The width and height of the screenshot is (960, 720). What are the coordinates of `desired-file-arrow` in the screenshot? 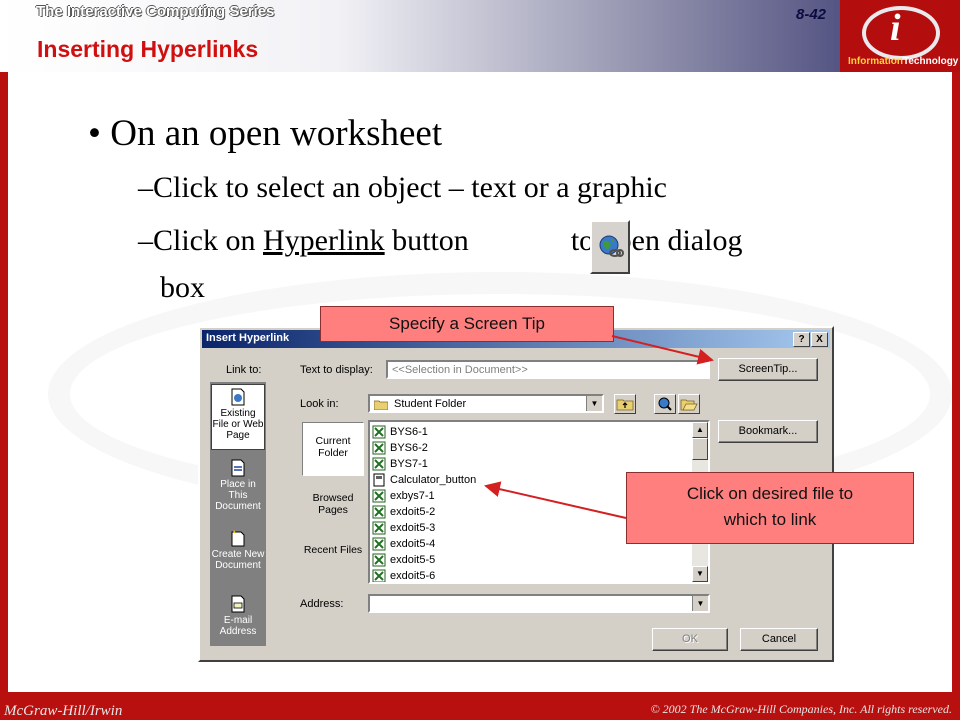 It's located at (555, 500).